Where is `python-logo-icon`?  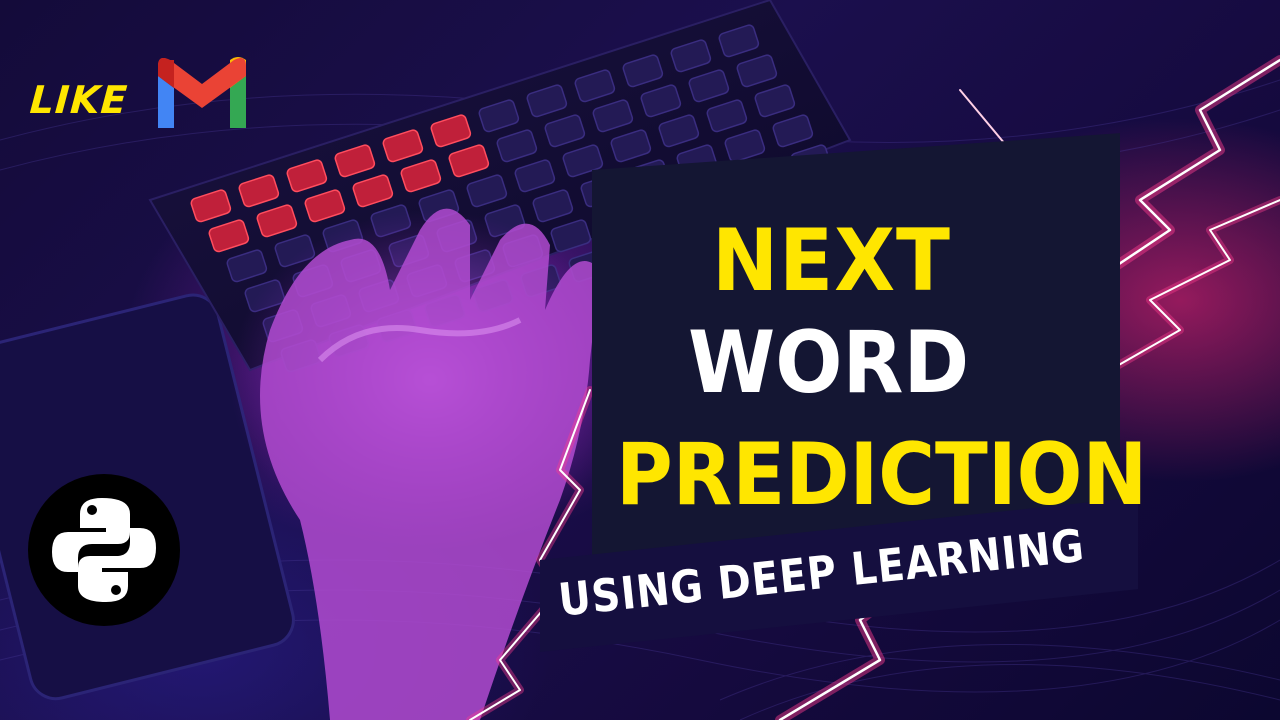 python-logo-icon is located at coordinates (104, 550).